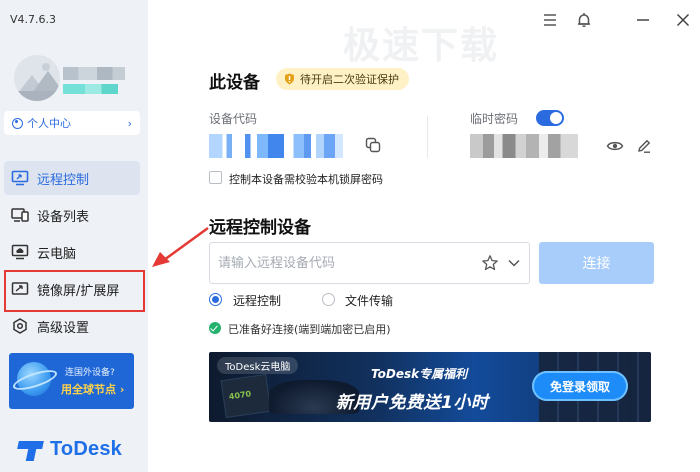  Describe the element at coordinates (276, 146) in the screenshot. I see `device-code-value-blurred` at that location.